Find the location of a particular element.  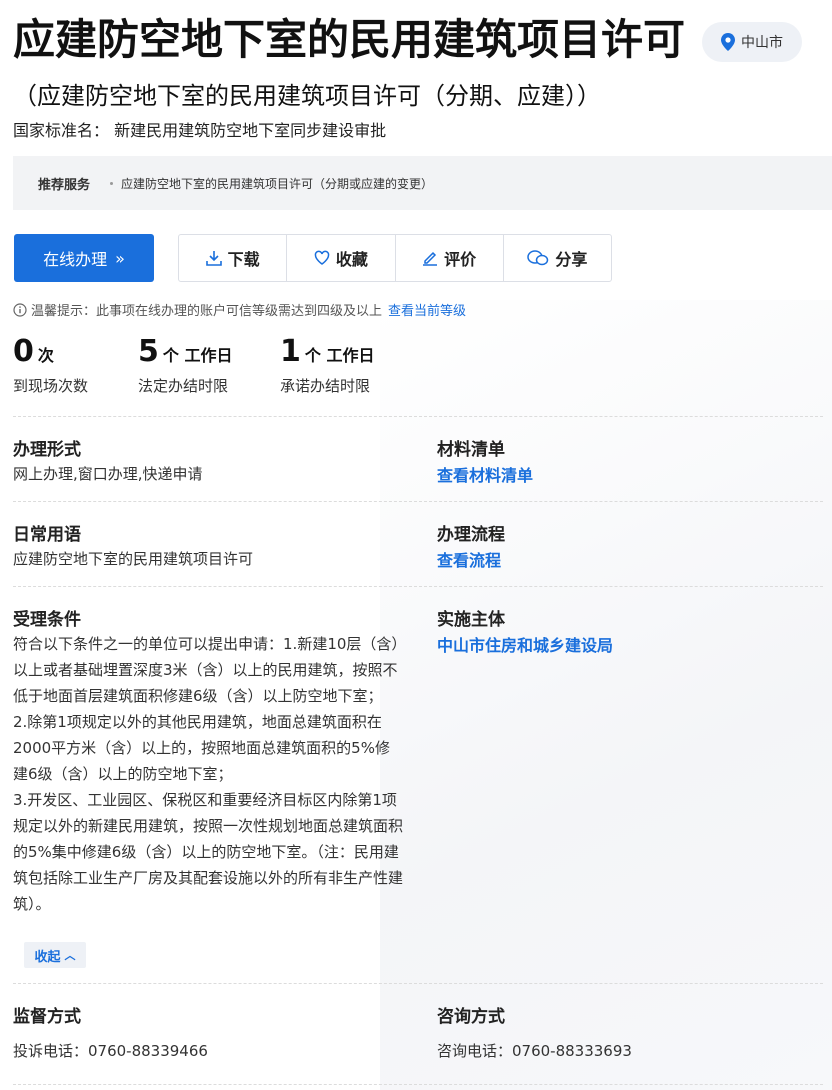

action-toolbar: 下载 收藏 评价 分享 is located at coordinates (395, 258).